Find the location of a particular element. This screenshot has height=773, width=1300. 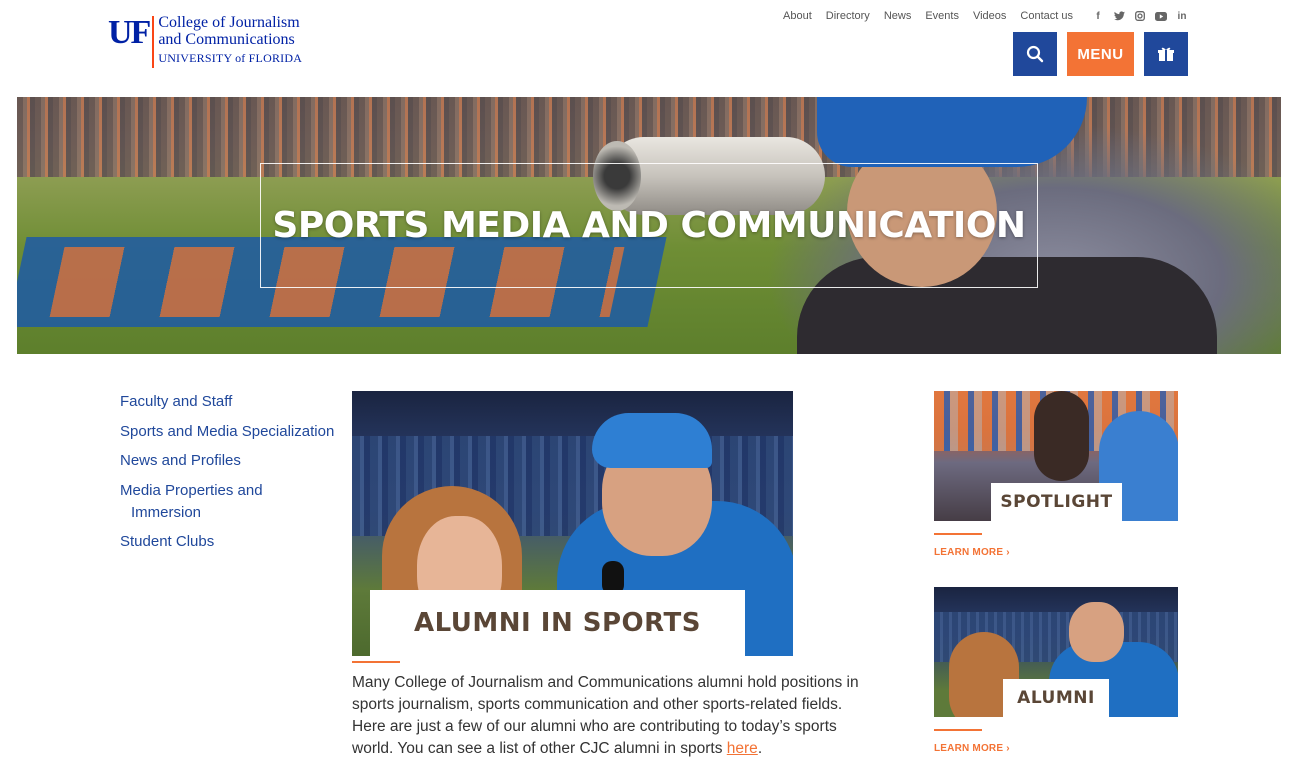

sidebar-item-media-properties-line2: Immersion is located at coordinates (166, 512).